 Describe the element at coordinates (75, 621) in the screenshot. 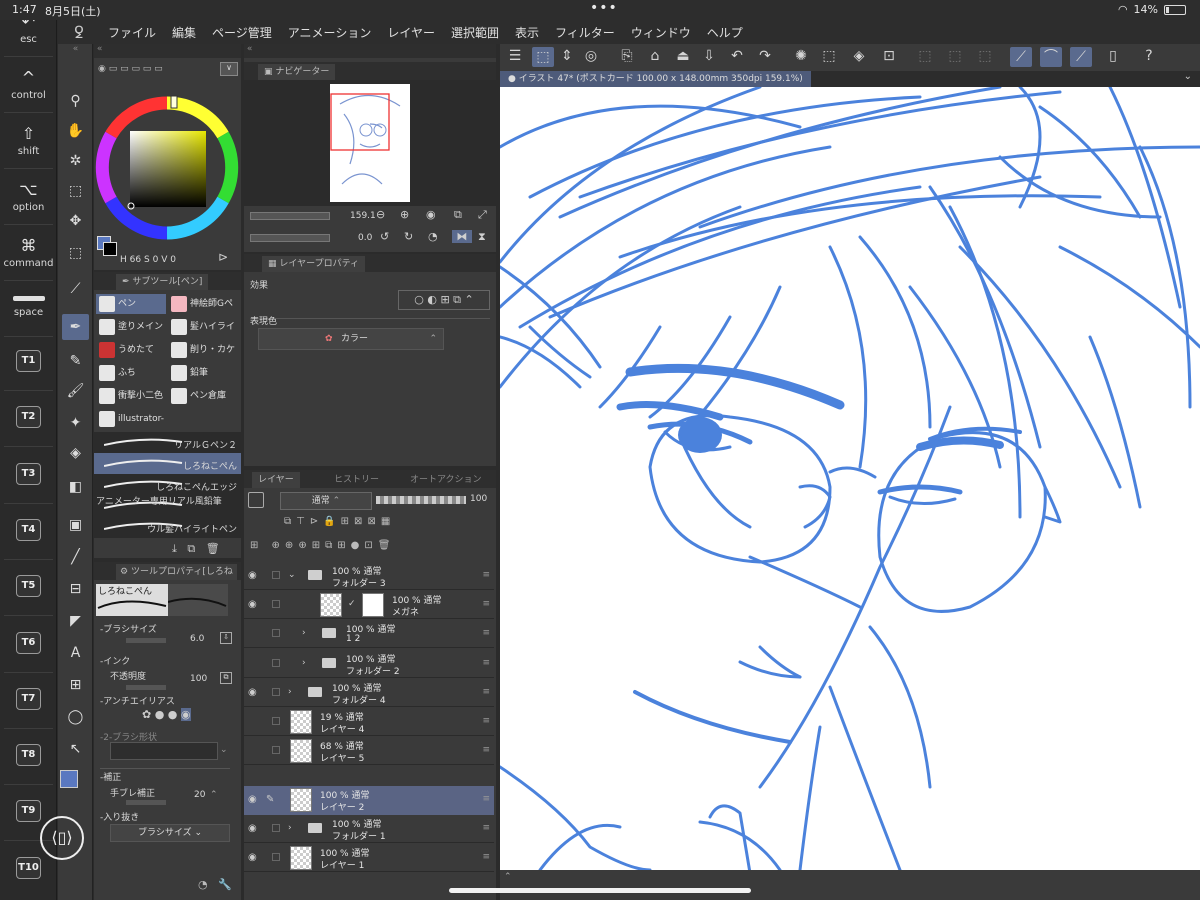

I see `ruler-tool-icon: ◤` at that location.